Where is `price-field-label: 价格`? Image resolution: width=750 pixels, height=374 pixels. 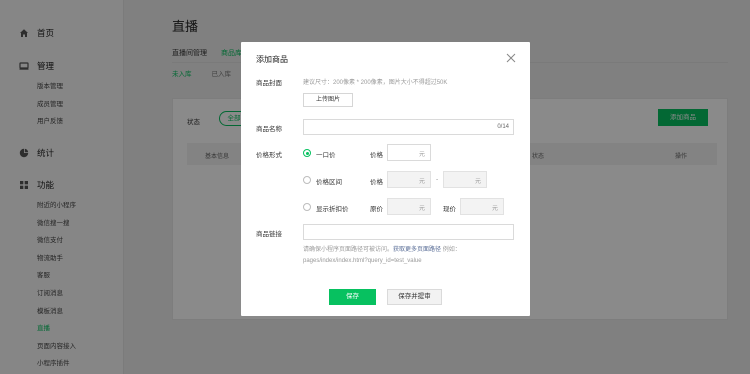 price-field-label: 价格 is located at coordinates (376, 155).